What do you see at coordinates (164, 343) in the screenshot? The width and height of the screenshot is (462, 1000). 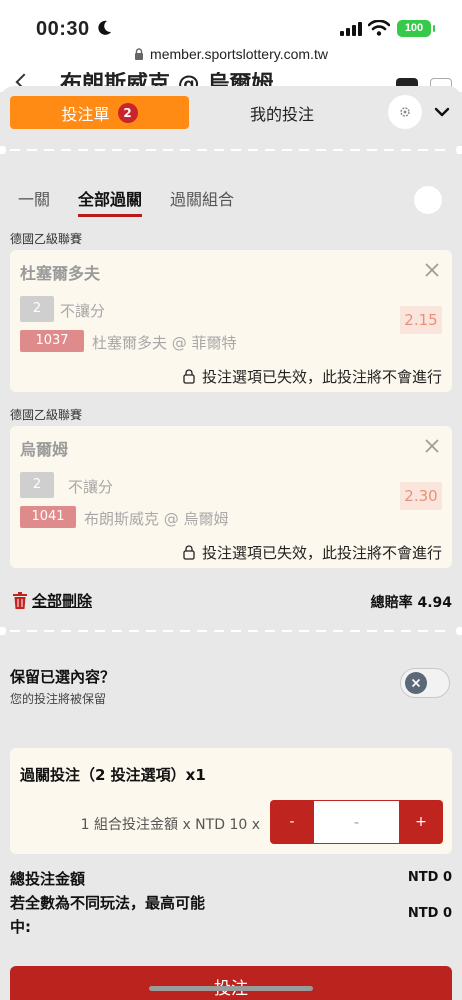 I see `match-name: 杜塞爾多夫 @ 菲爾特` at bounding box center [164, 343].